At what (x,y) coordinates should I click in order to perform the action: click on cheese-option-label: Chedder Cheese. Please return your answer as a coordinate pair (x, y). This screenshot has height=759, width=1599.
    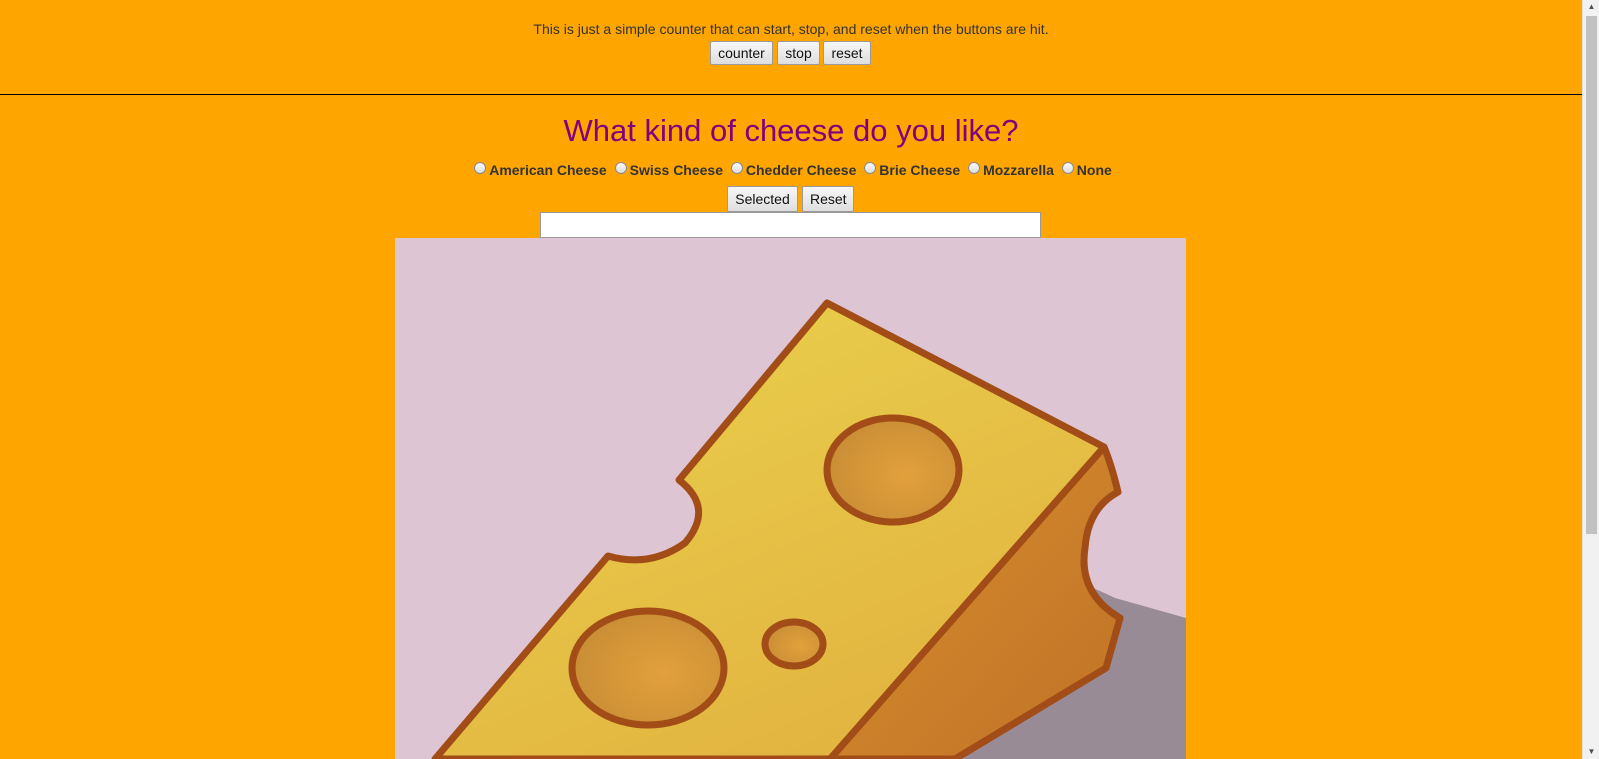
    Looking at the image, I should click on (801, 170).